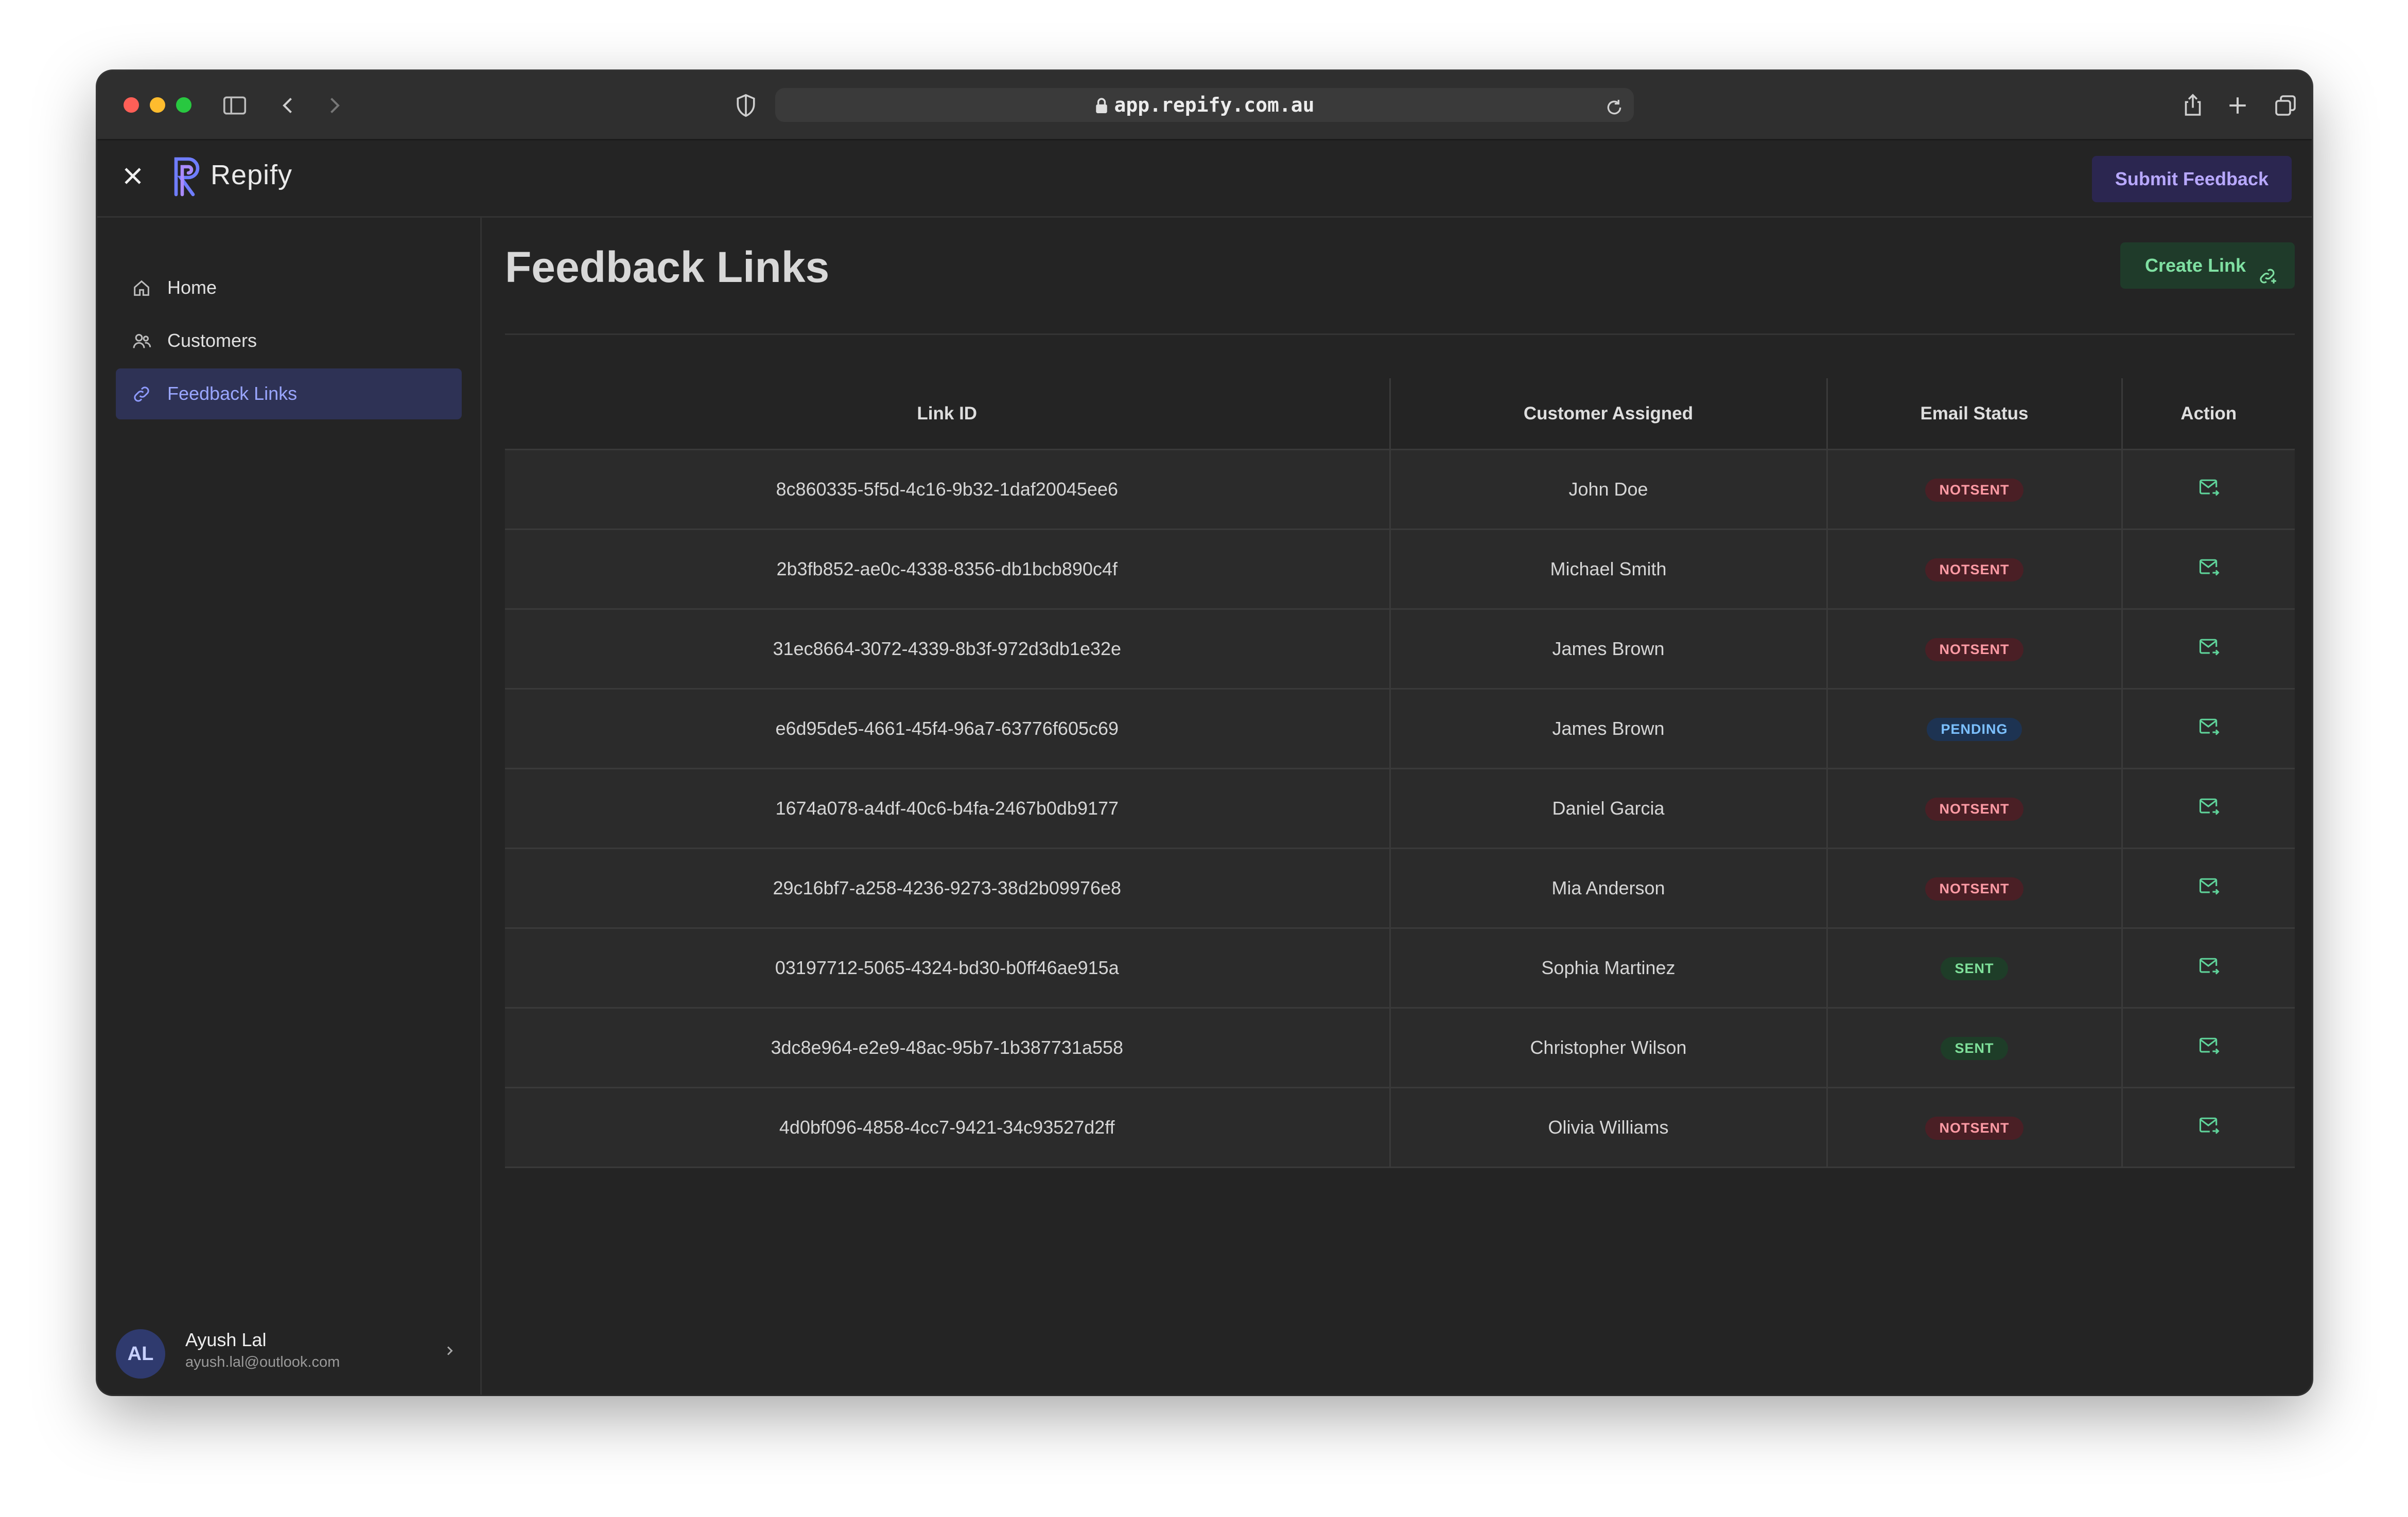 This screenshot has width=2408, height=1517. Describe the element at coordinates (289, 340) in the screenshot. I see `sidebar-item-customers: Customers` at that location.